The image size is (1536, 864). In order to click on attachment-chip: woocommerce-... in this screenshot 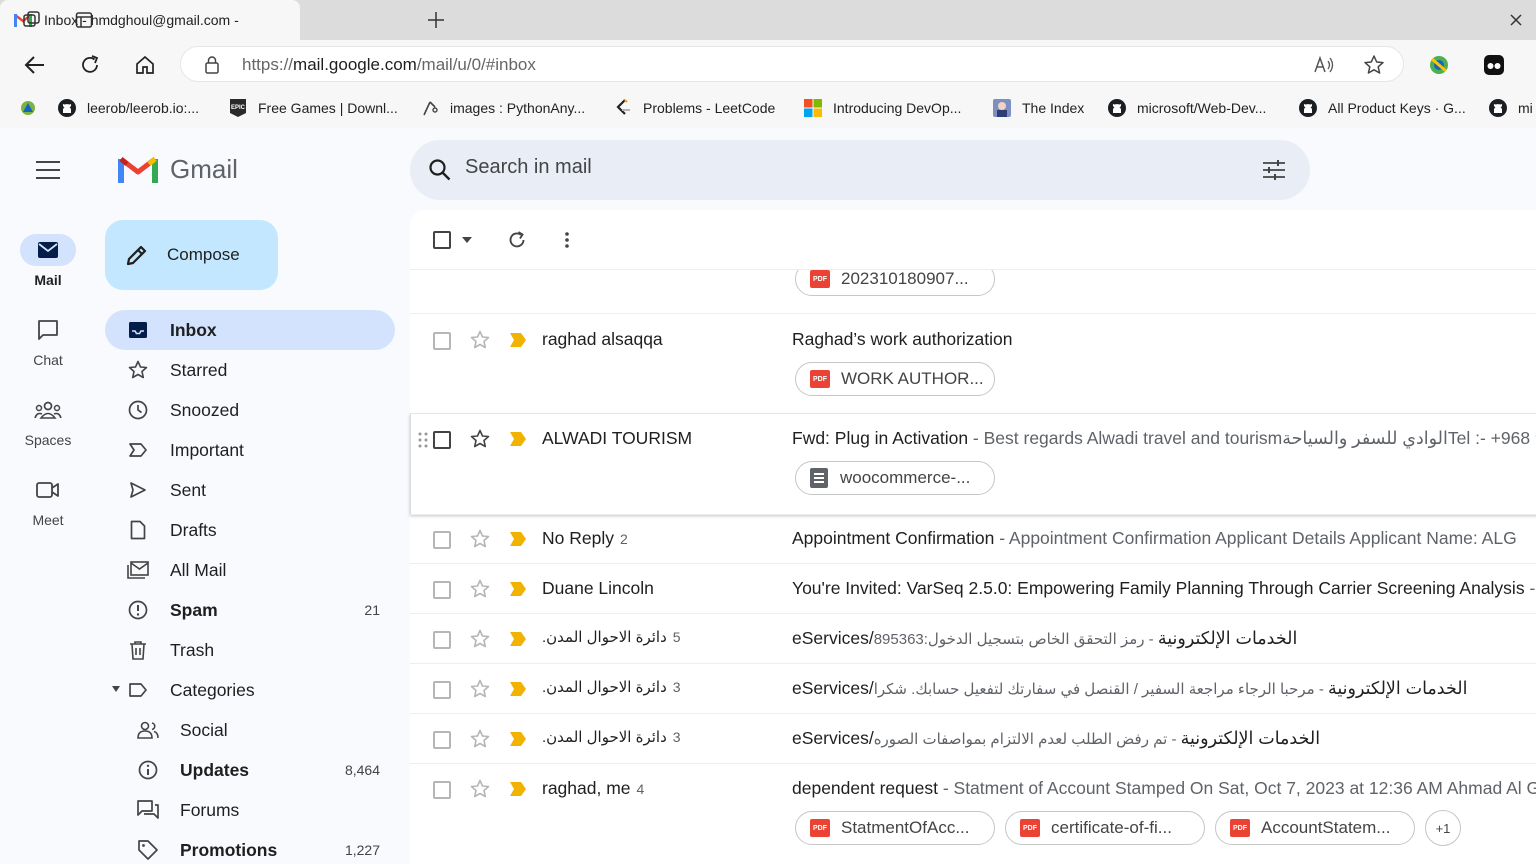, I will do `click(895, 478)`.